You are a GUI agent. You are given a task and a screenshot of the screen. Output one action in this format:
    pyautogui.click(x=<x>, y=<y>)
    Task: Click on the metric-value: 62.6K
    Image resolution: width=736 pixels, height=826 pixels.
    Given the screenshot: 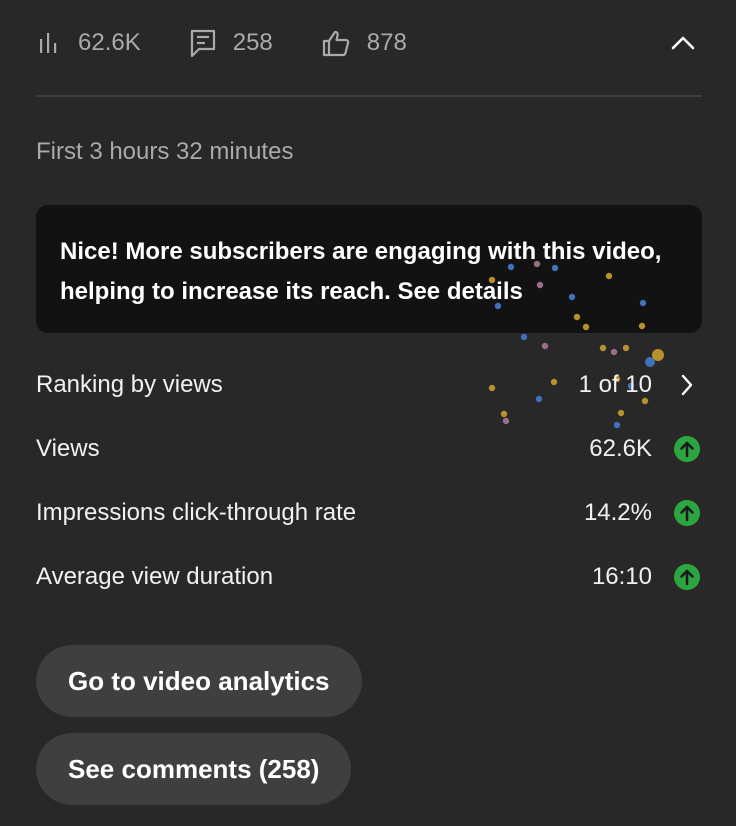 What is the action you would take?
    pyautogui.click(x=620, y=448)
    